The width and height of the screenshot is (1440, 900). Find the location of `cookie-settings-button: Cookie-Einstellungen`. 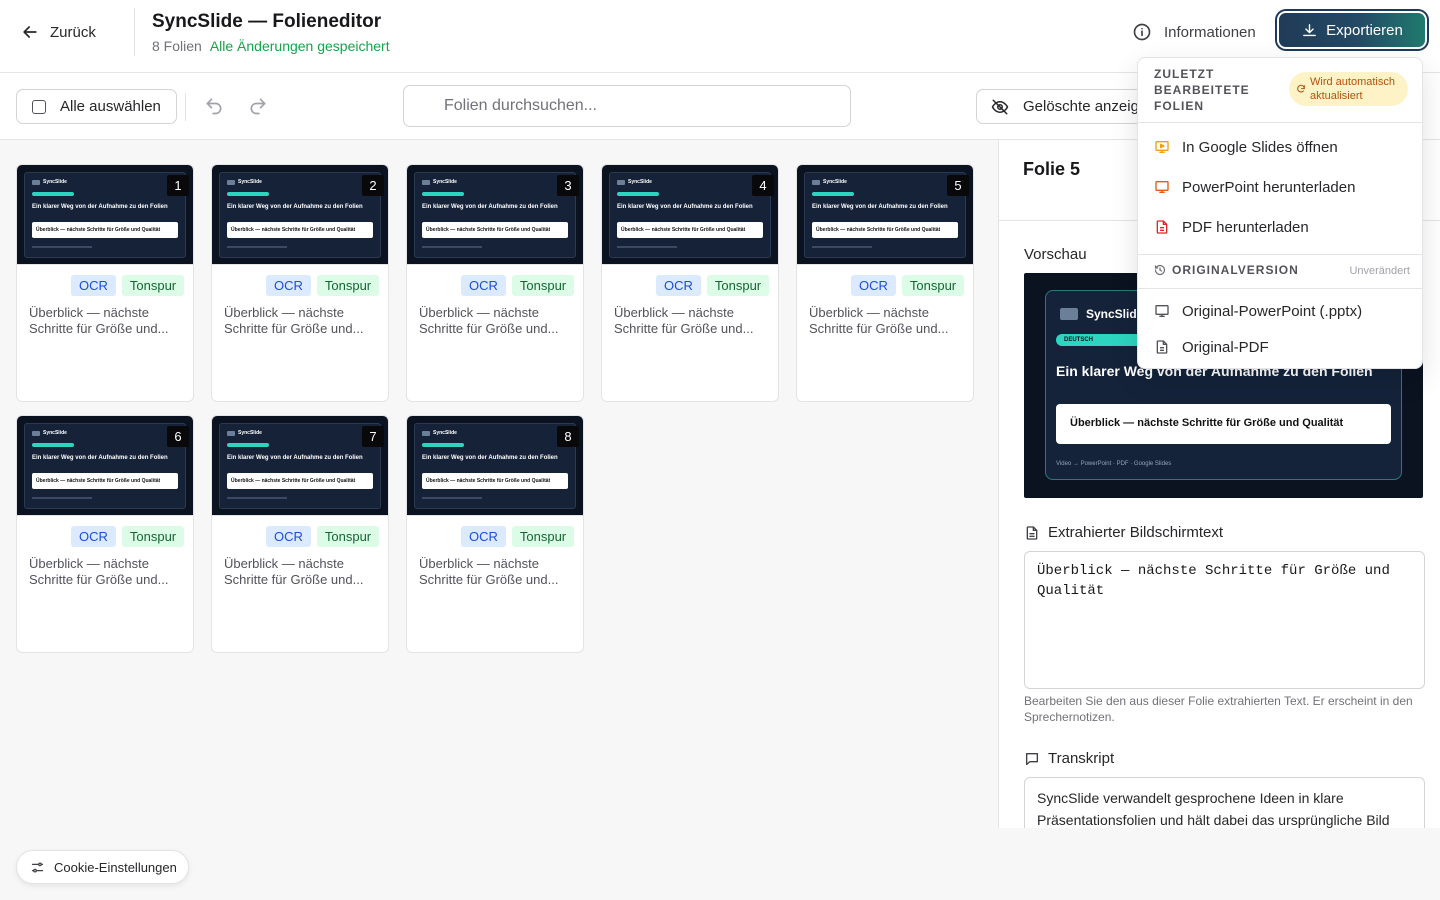

cookie-settings-button: Cookie-Einstellungen is located at coordinates (102, 867).